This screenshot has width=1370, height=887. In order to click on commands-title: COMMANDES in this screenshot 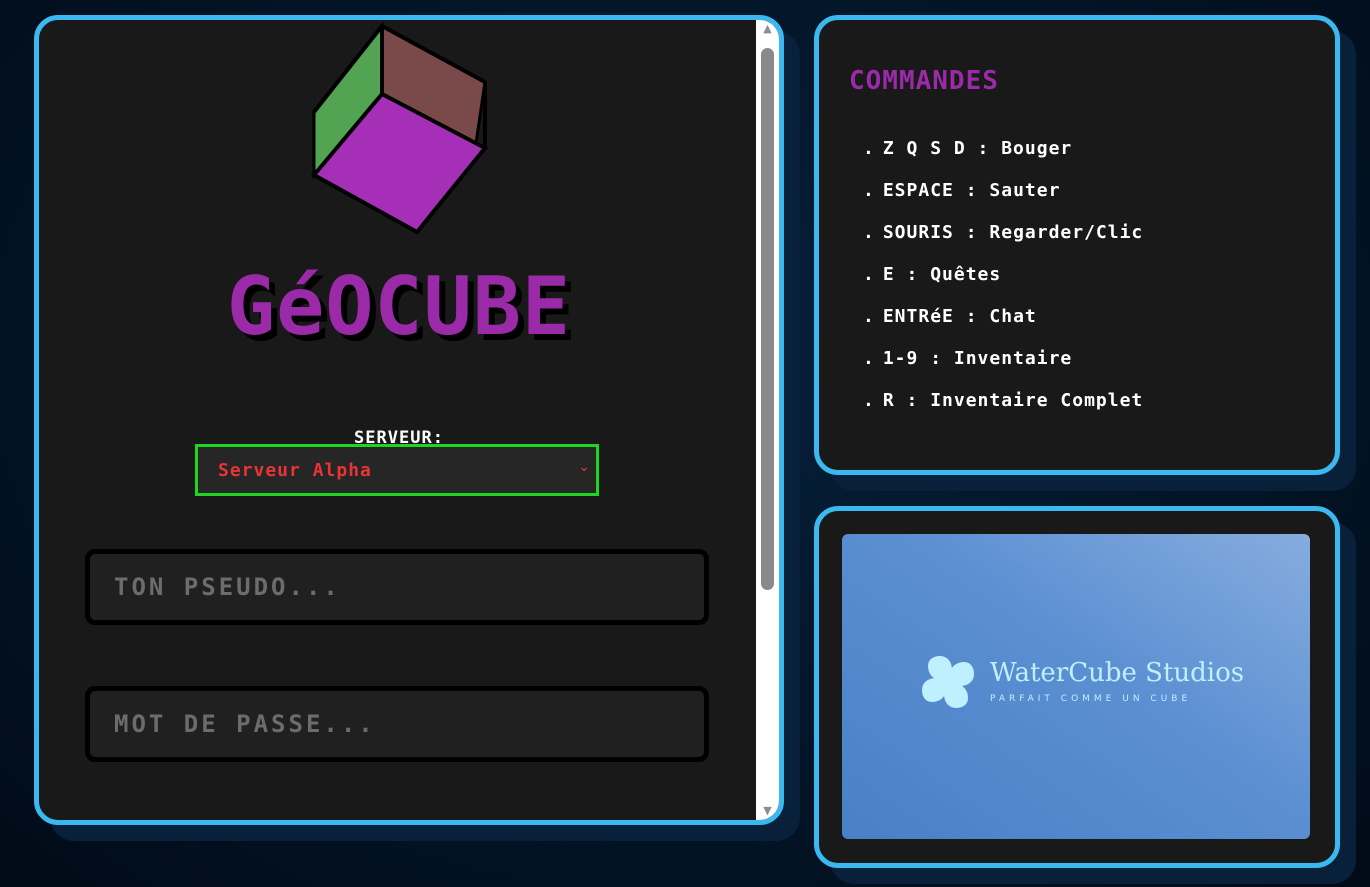, I will do `click(924, 81)`.